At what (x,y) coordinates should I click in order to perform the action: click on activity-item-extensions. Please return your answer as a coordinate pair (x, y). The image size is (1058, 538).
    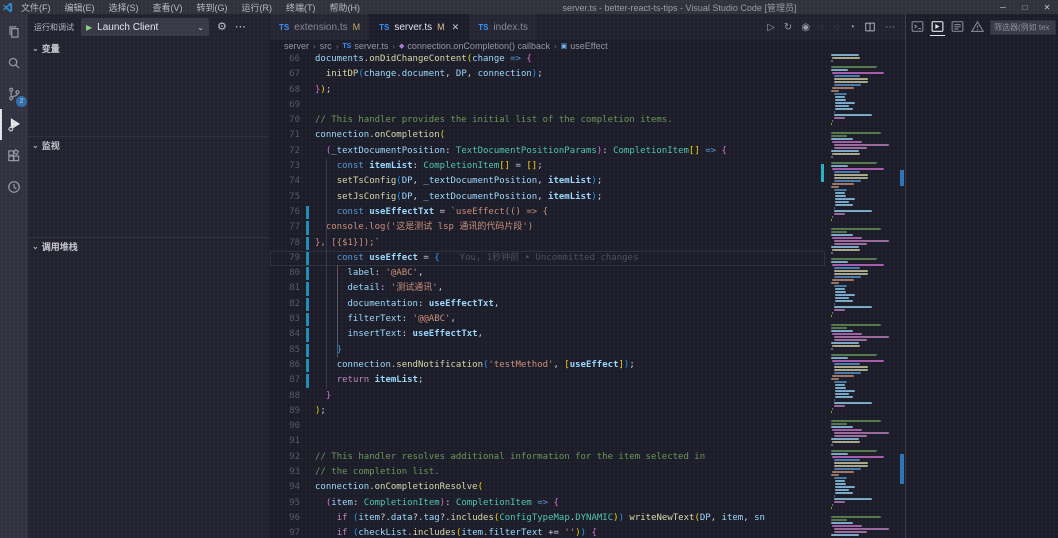
    Looking at the image, I should click on (14, 155).